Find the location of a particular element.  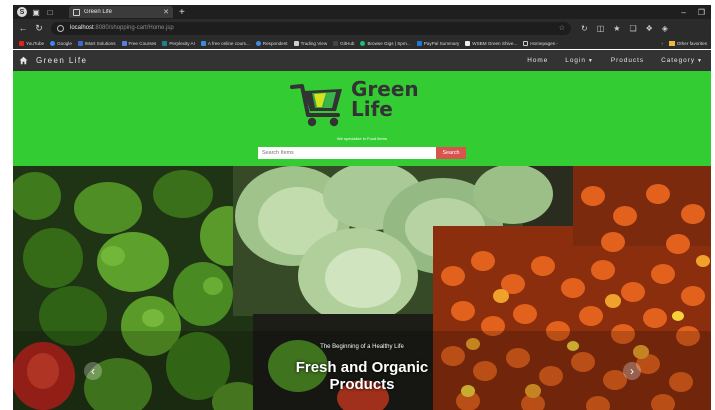

split-screen-icon: ◫ is located at coordinates (601, 28).